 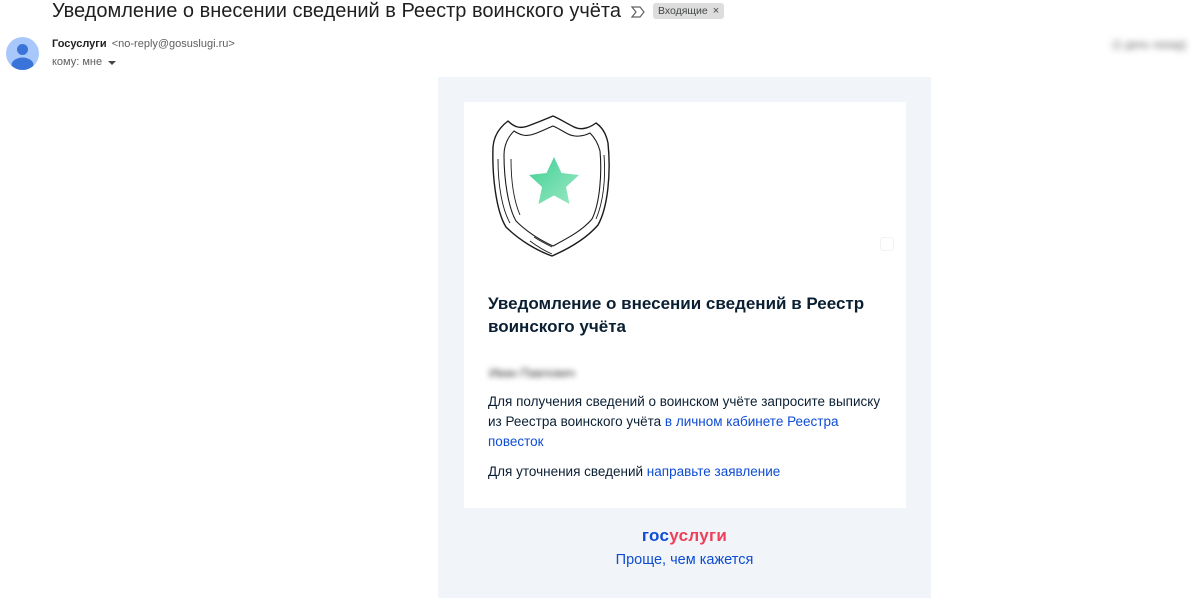 What do you see at coordinates (173, 44) in the screenshot?
I see `sender-email: <no-reply@gosuslugi.ru>` at bounding box center [173, 44].